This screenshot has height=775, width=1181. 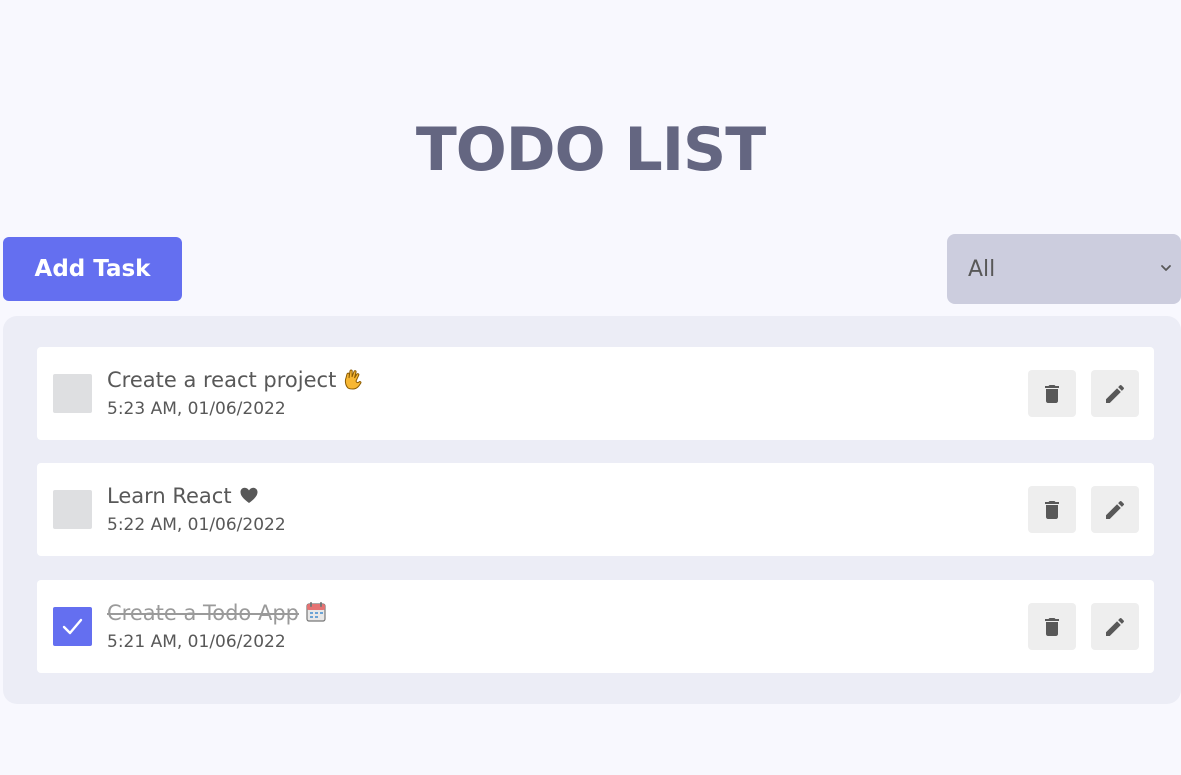 What do you see at coordinates (217, 613) in the screenshot?
I see `todo-title: Create a Todo App` at bounding box center [217, 613].